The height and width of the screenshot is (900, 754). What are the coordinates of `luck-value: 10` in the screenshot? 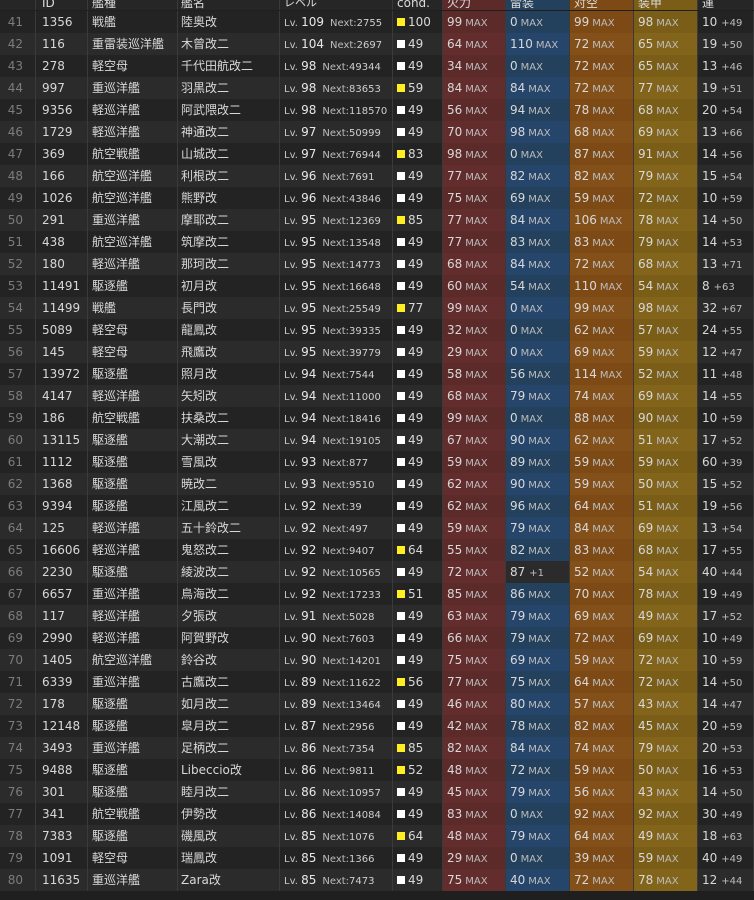 It's located at (710, 638).